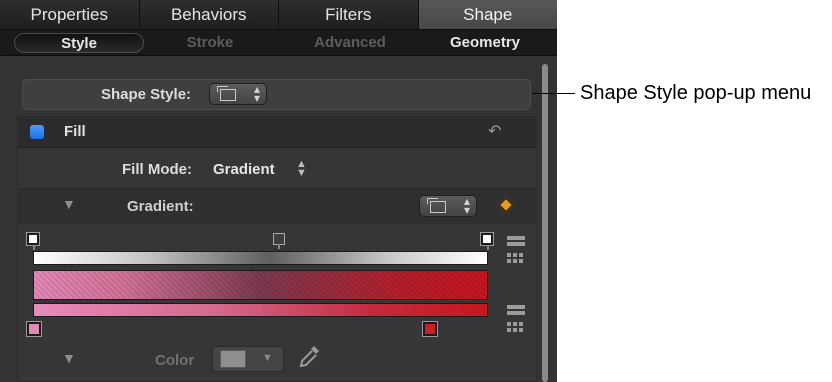  Describe the element at coordinates (34, 329) in the screenshot. I see `color-stop-left` at that location.